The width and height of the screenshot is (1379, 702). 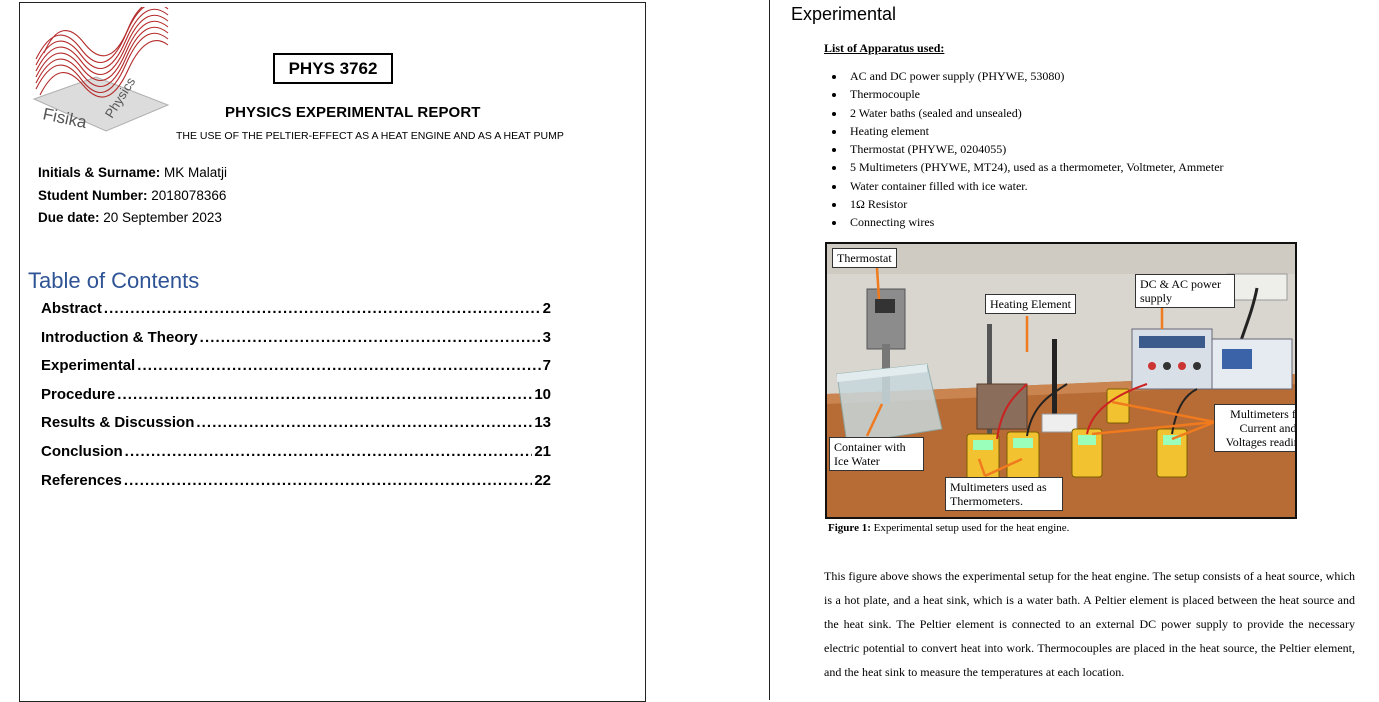 What do you see at coordinates (1185, 291) in the screenshot?
I see `callout-power-supply: DC & AC power supply` at bounding box center [1185, 291].